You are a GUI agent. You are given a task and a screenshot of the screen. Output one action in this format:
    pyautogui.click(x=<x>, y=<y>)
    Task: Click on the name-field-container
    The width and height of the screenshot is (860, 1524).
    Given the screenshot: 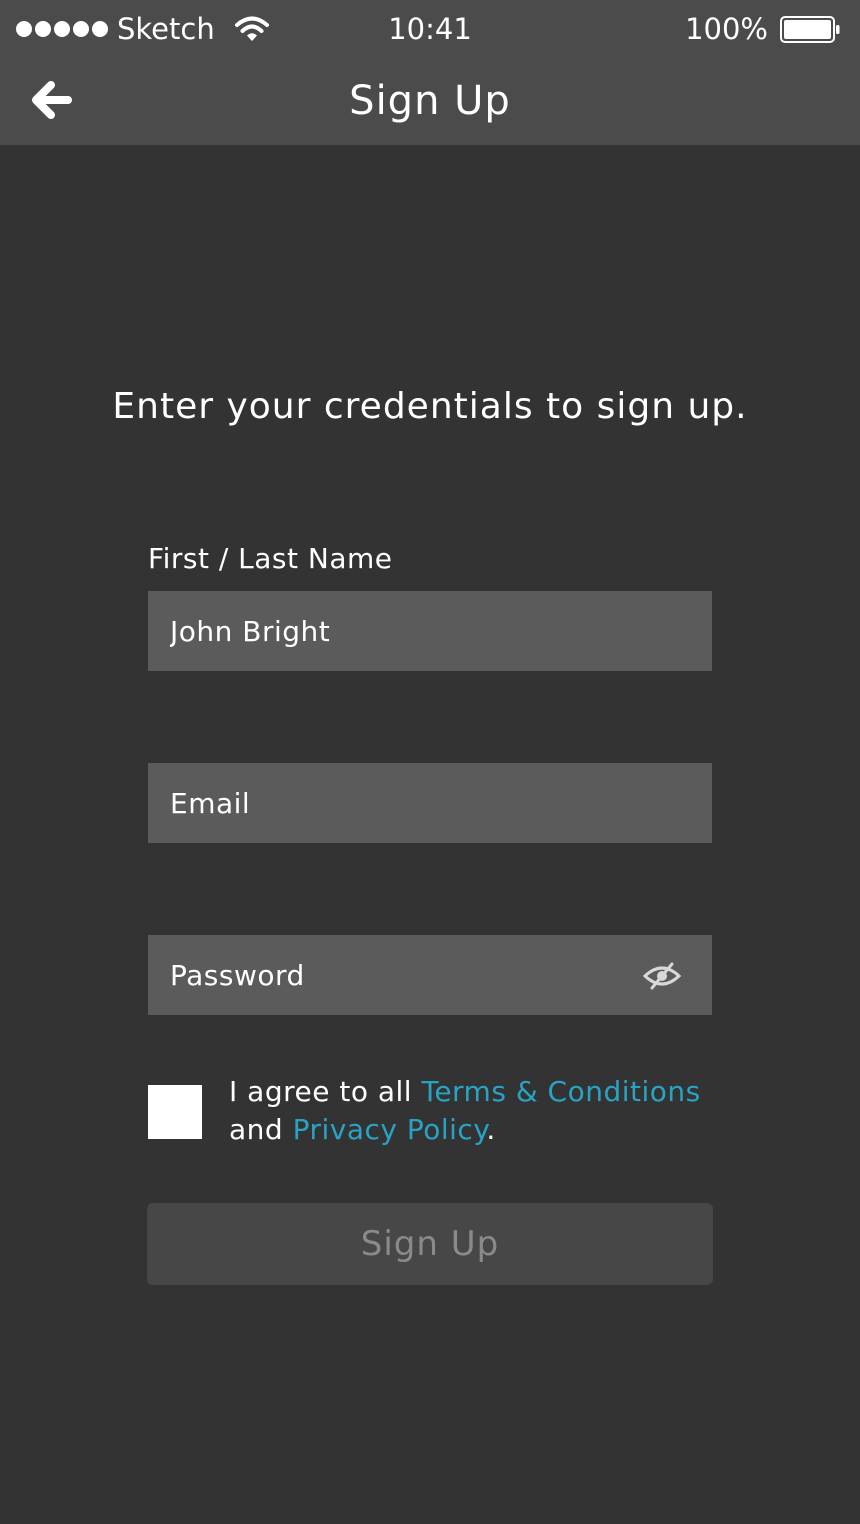 What is the action you would take?
    pyautogui.click(x=430, y=631)
    